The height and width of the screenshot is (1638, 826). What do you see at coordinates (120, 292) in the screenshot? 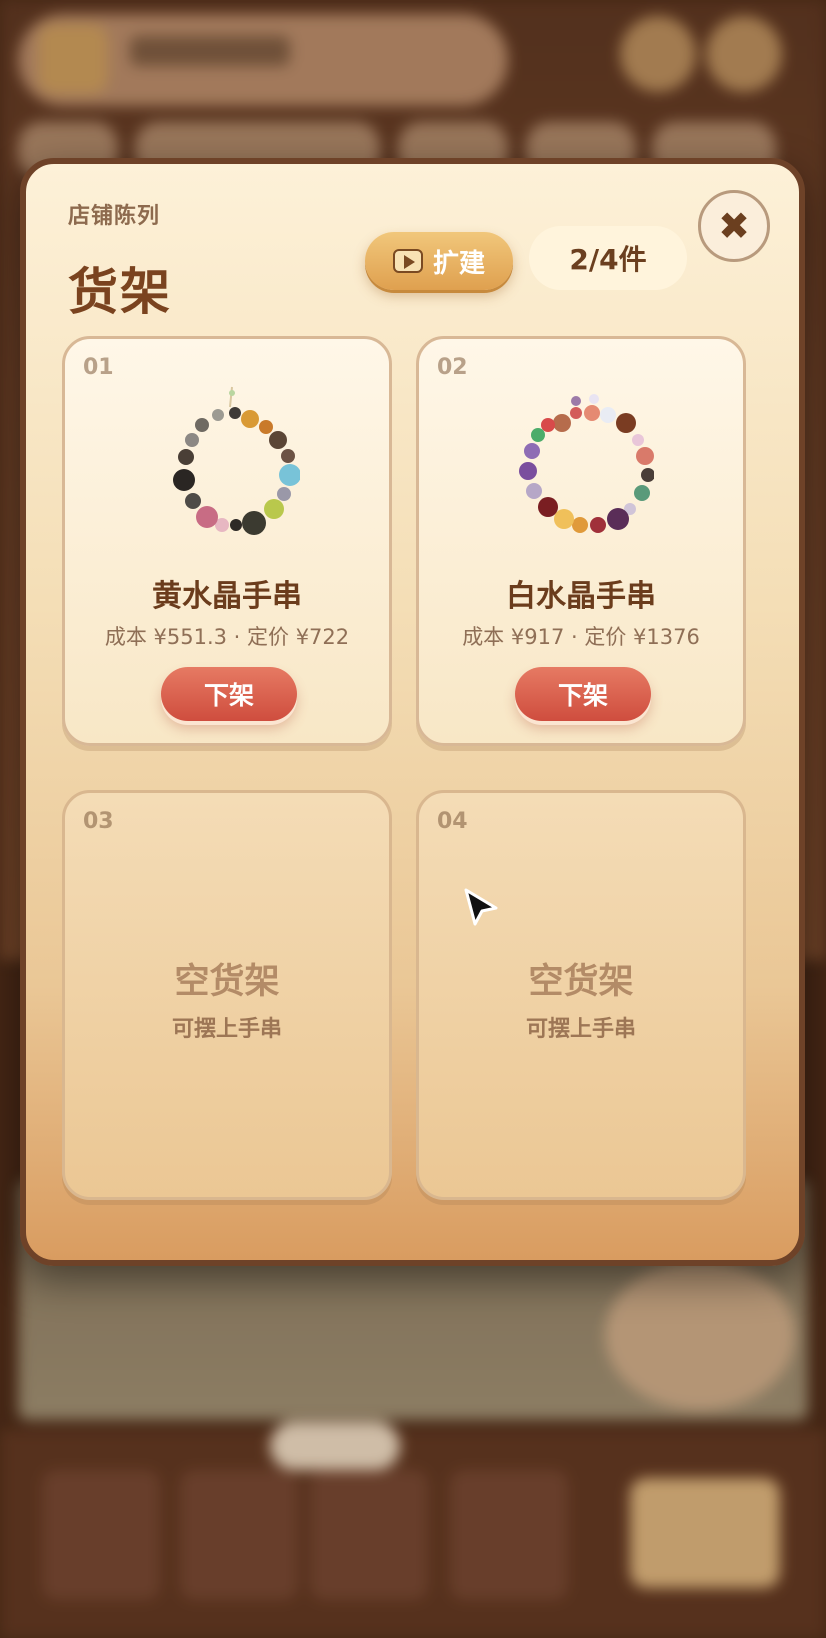
I see `modal-title: 货架` at bounding box center [120, 292].